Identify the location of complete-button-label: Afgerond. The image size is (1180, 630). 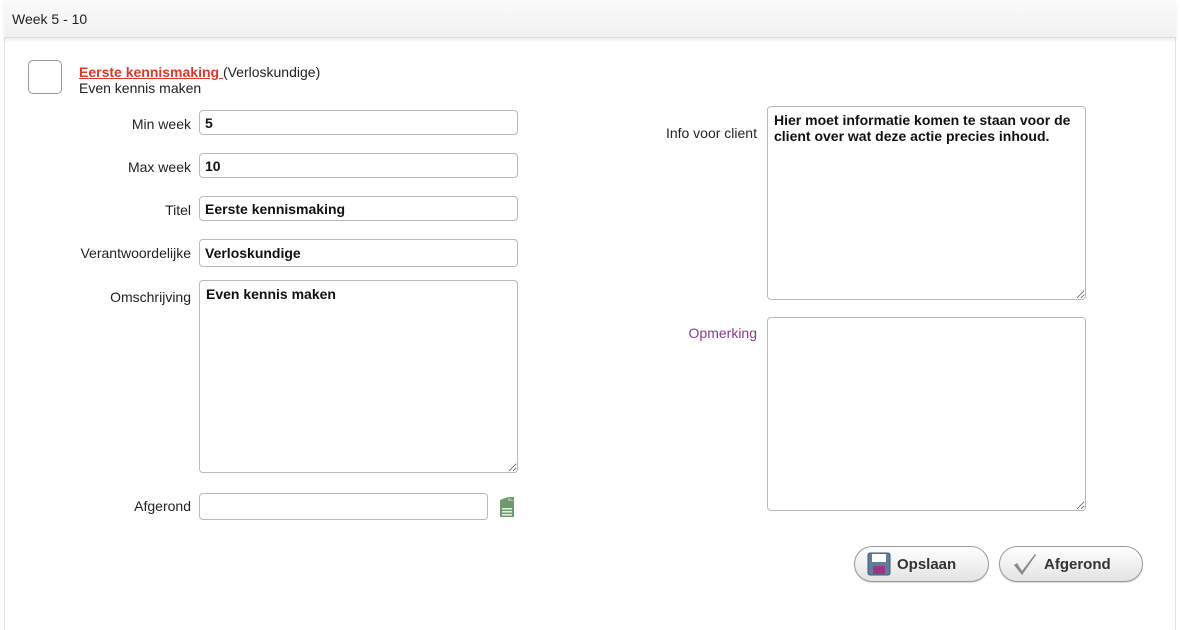
(1077, 564).